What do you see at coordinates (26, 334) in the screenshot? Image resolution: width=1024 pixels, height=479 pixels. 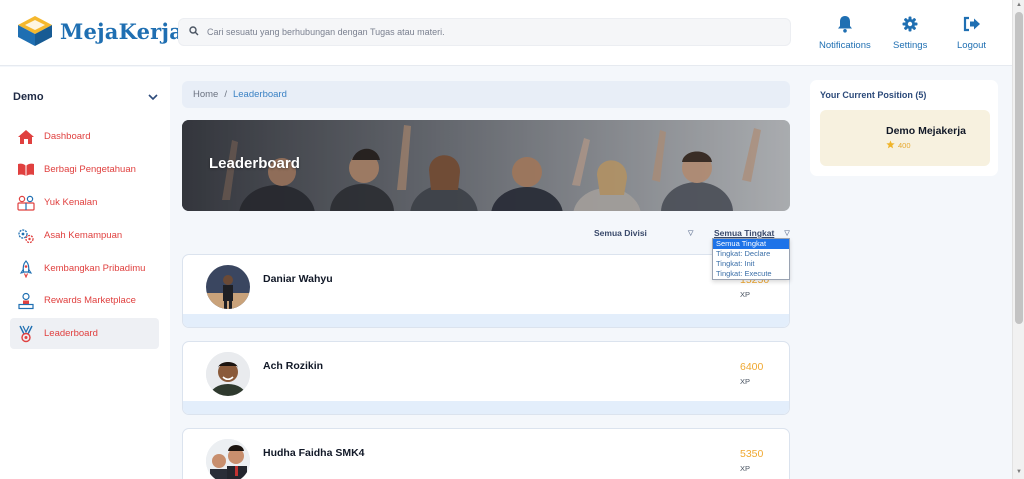 I see `medal-icon` at bounding box center [26, 334].